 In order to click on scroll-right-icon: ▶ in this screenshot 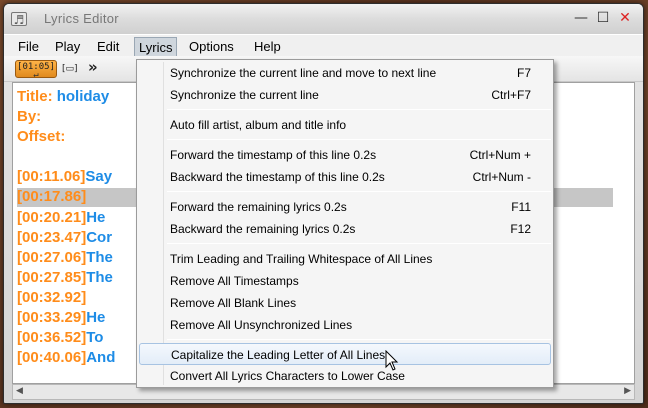, I will do `click(627, 391)`.